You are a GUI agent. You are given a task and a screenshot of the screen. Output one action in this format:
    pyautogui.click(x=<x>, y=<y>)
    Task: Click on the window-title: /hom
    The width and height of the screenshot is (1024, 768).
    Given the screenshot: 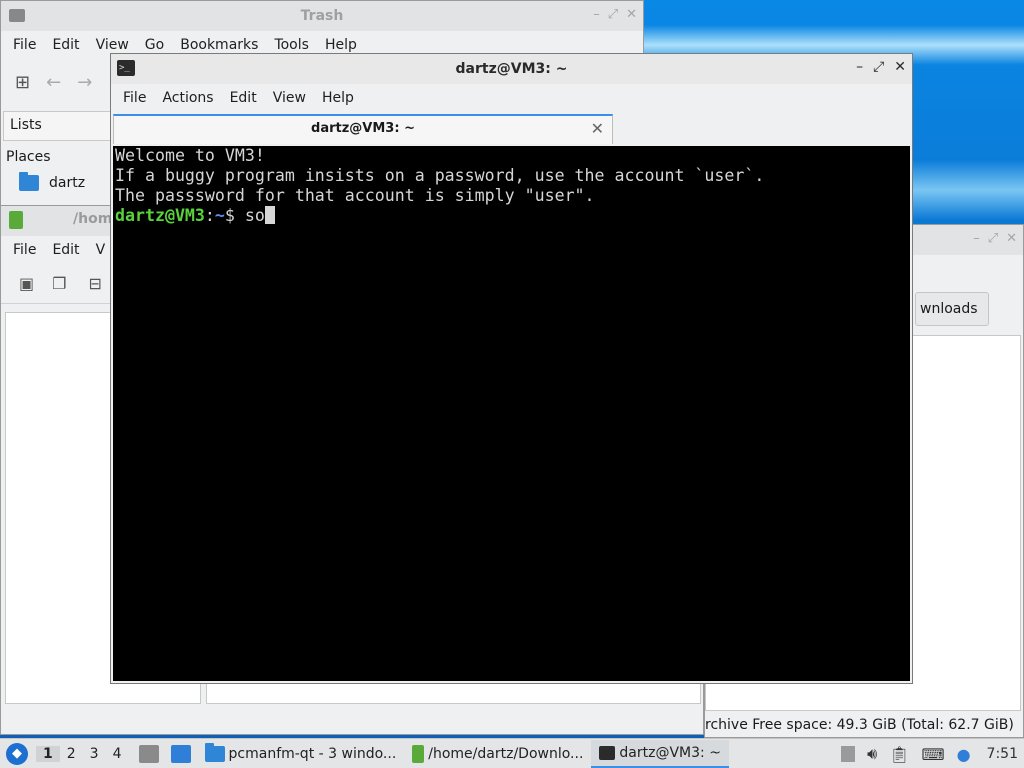 What is the action you would take?
    pyautogui.click(x=93, y=219)
    